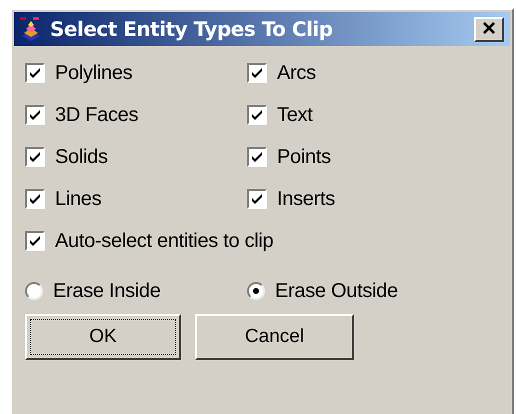 This screenshot has width=516, height=414. What do you see at coordinates (306, 199) in the screenshot?
I see `checkbox-label: Inserts` at bounding box center [306, 199].